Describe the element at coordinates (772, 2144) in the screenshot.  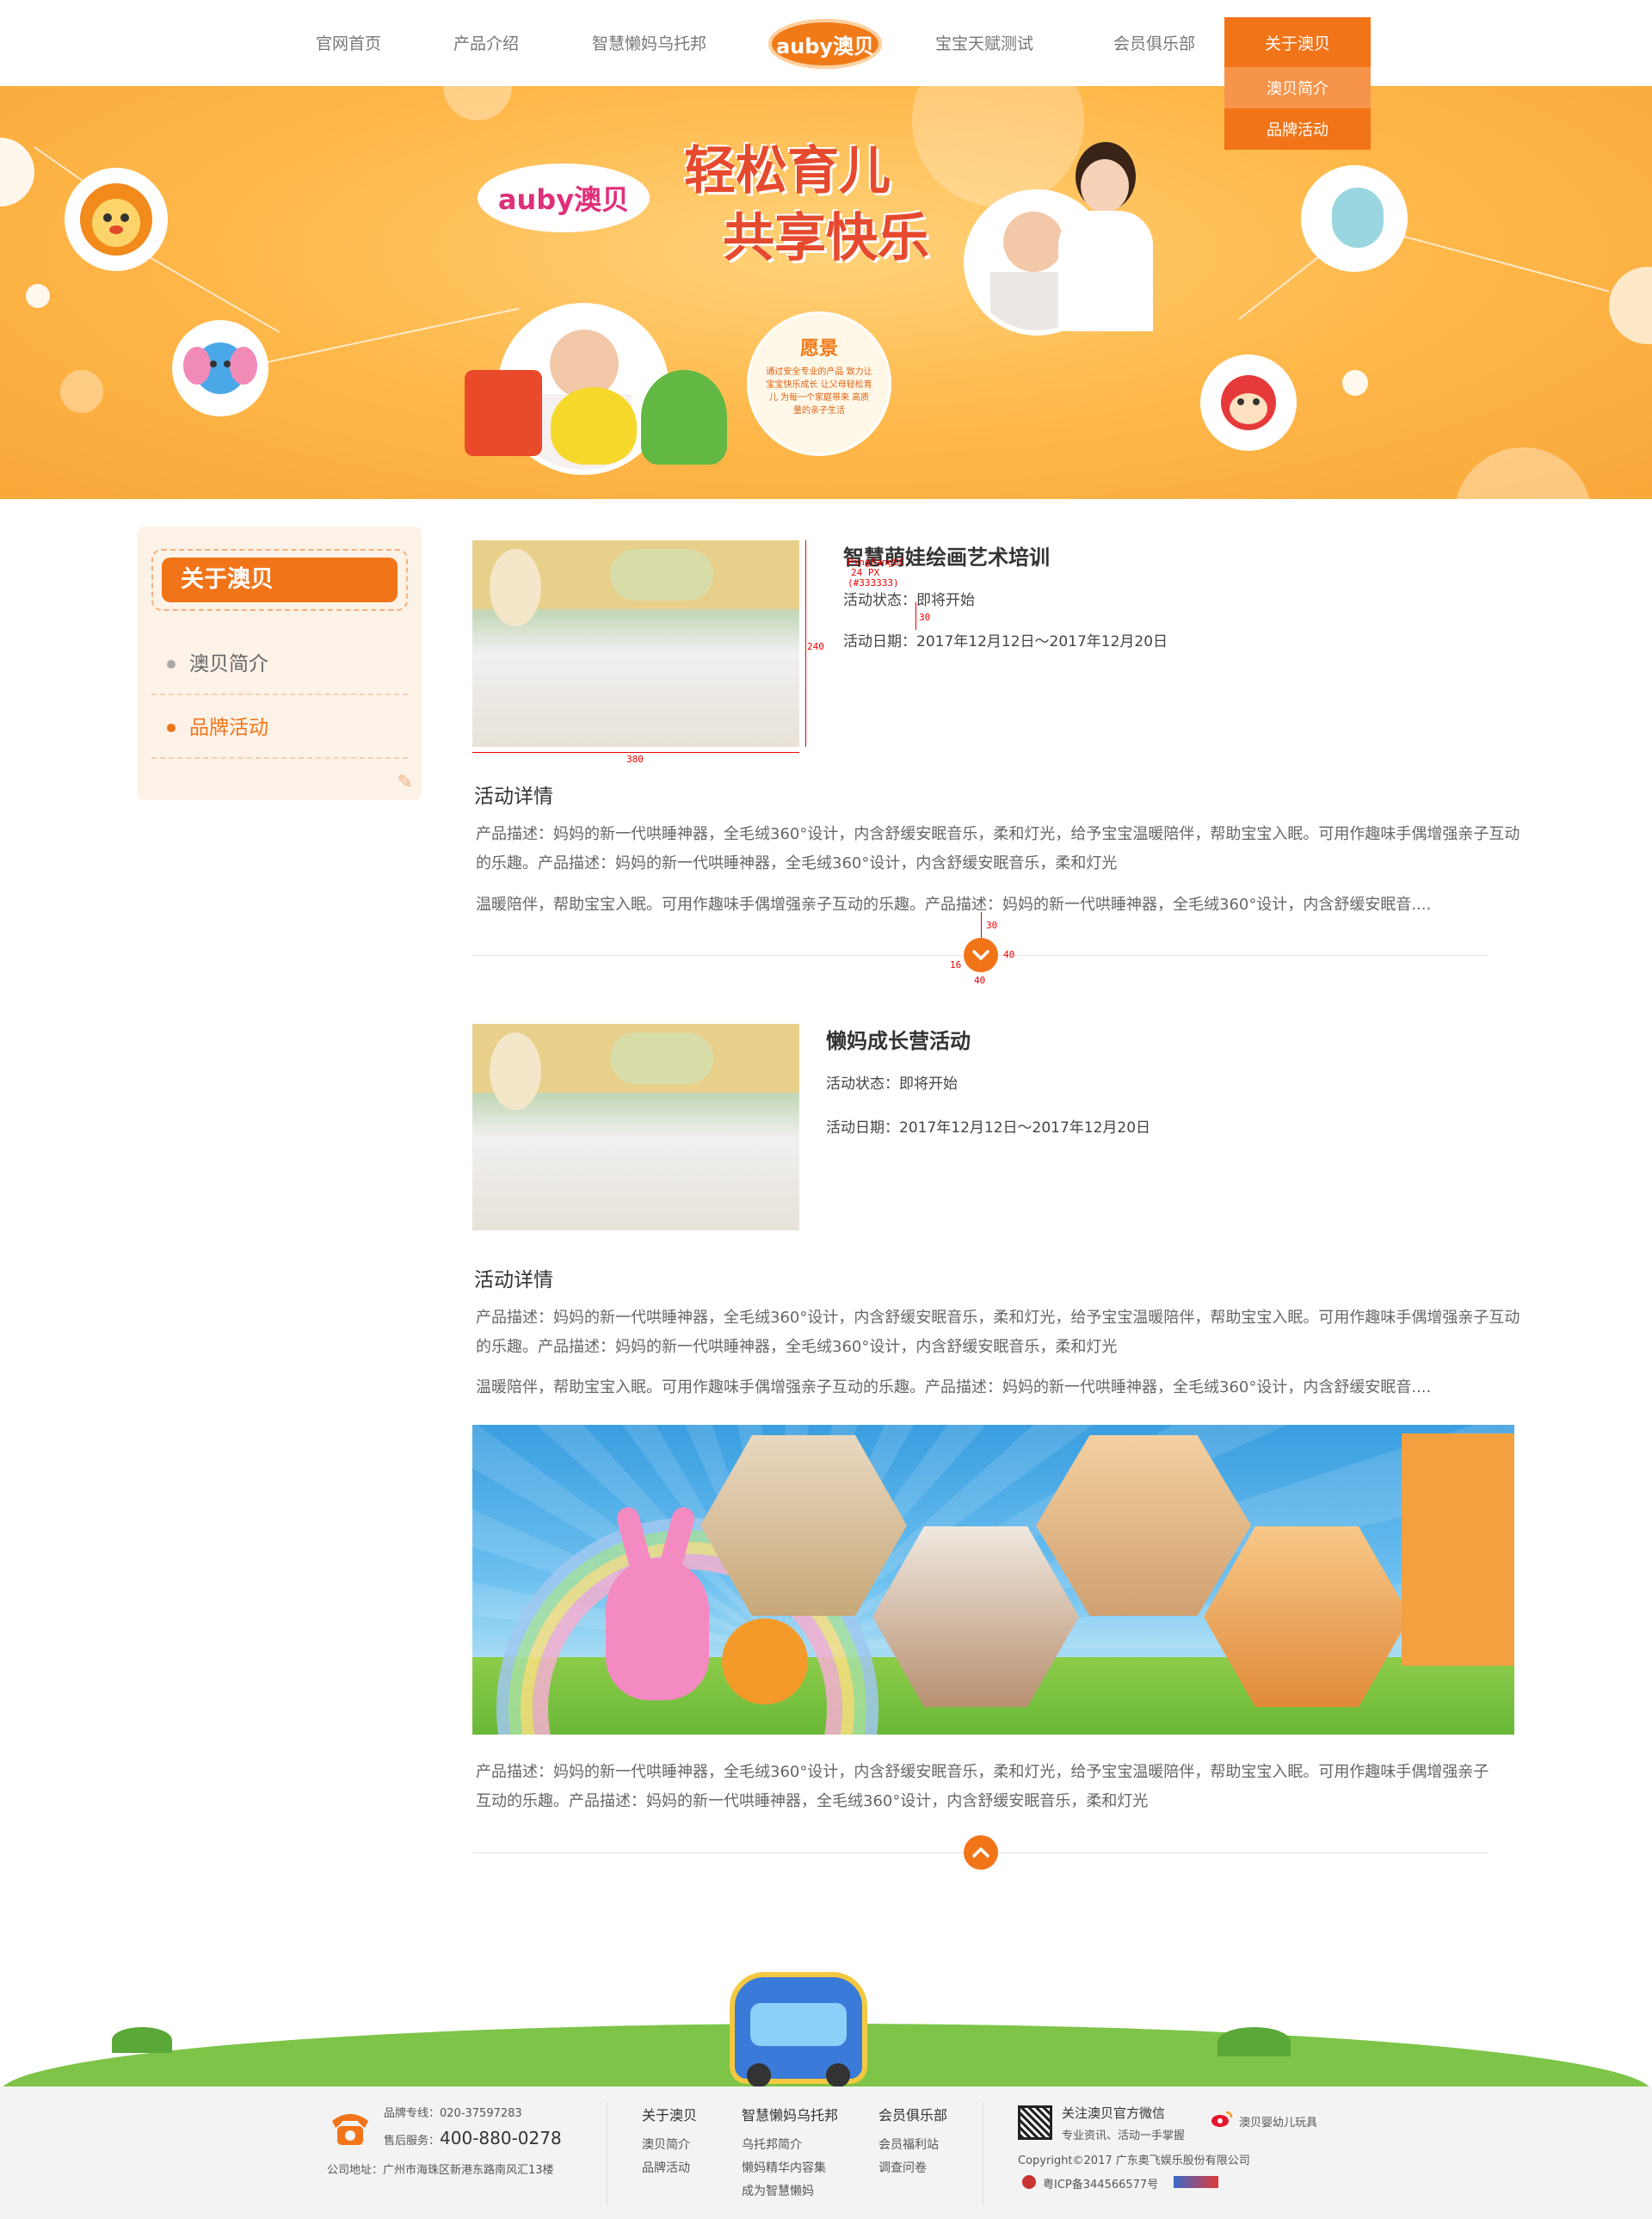
I see `footer-link: 乌托邦简介` at that location.